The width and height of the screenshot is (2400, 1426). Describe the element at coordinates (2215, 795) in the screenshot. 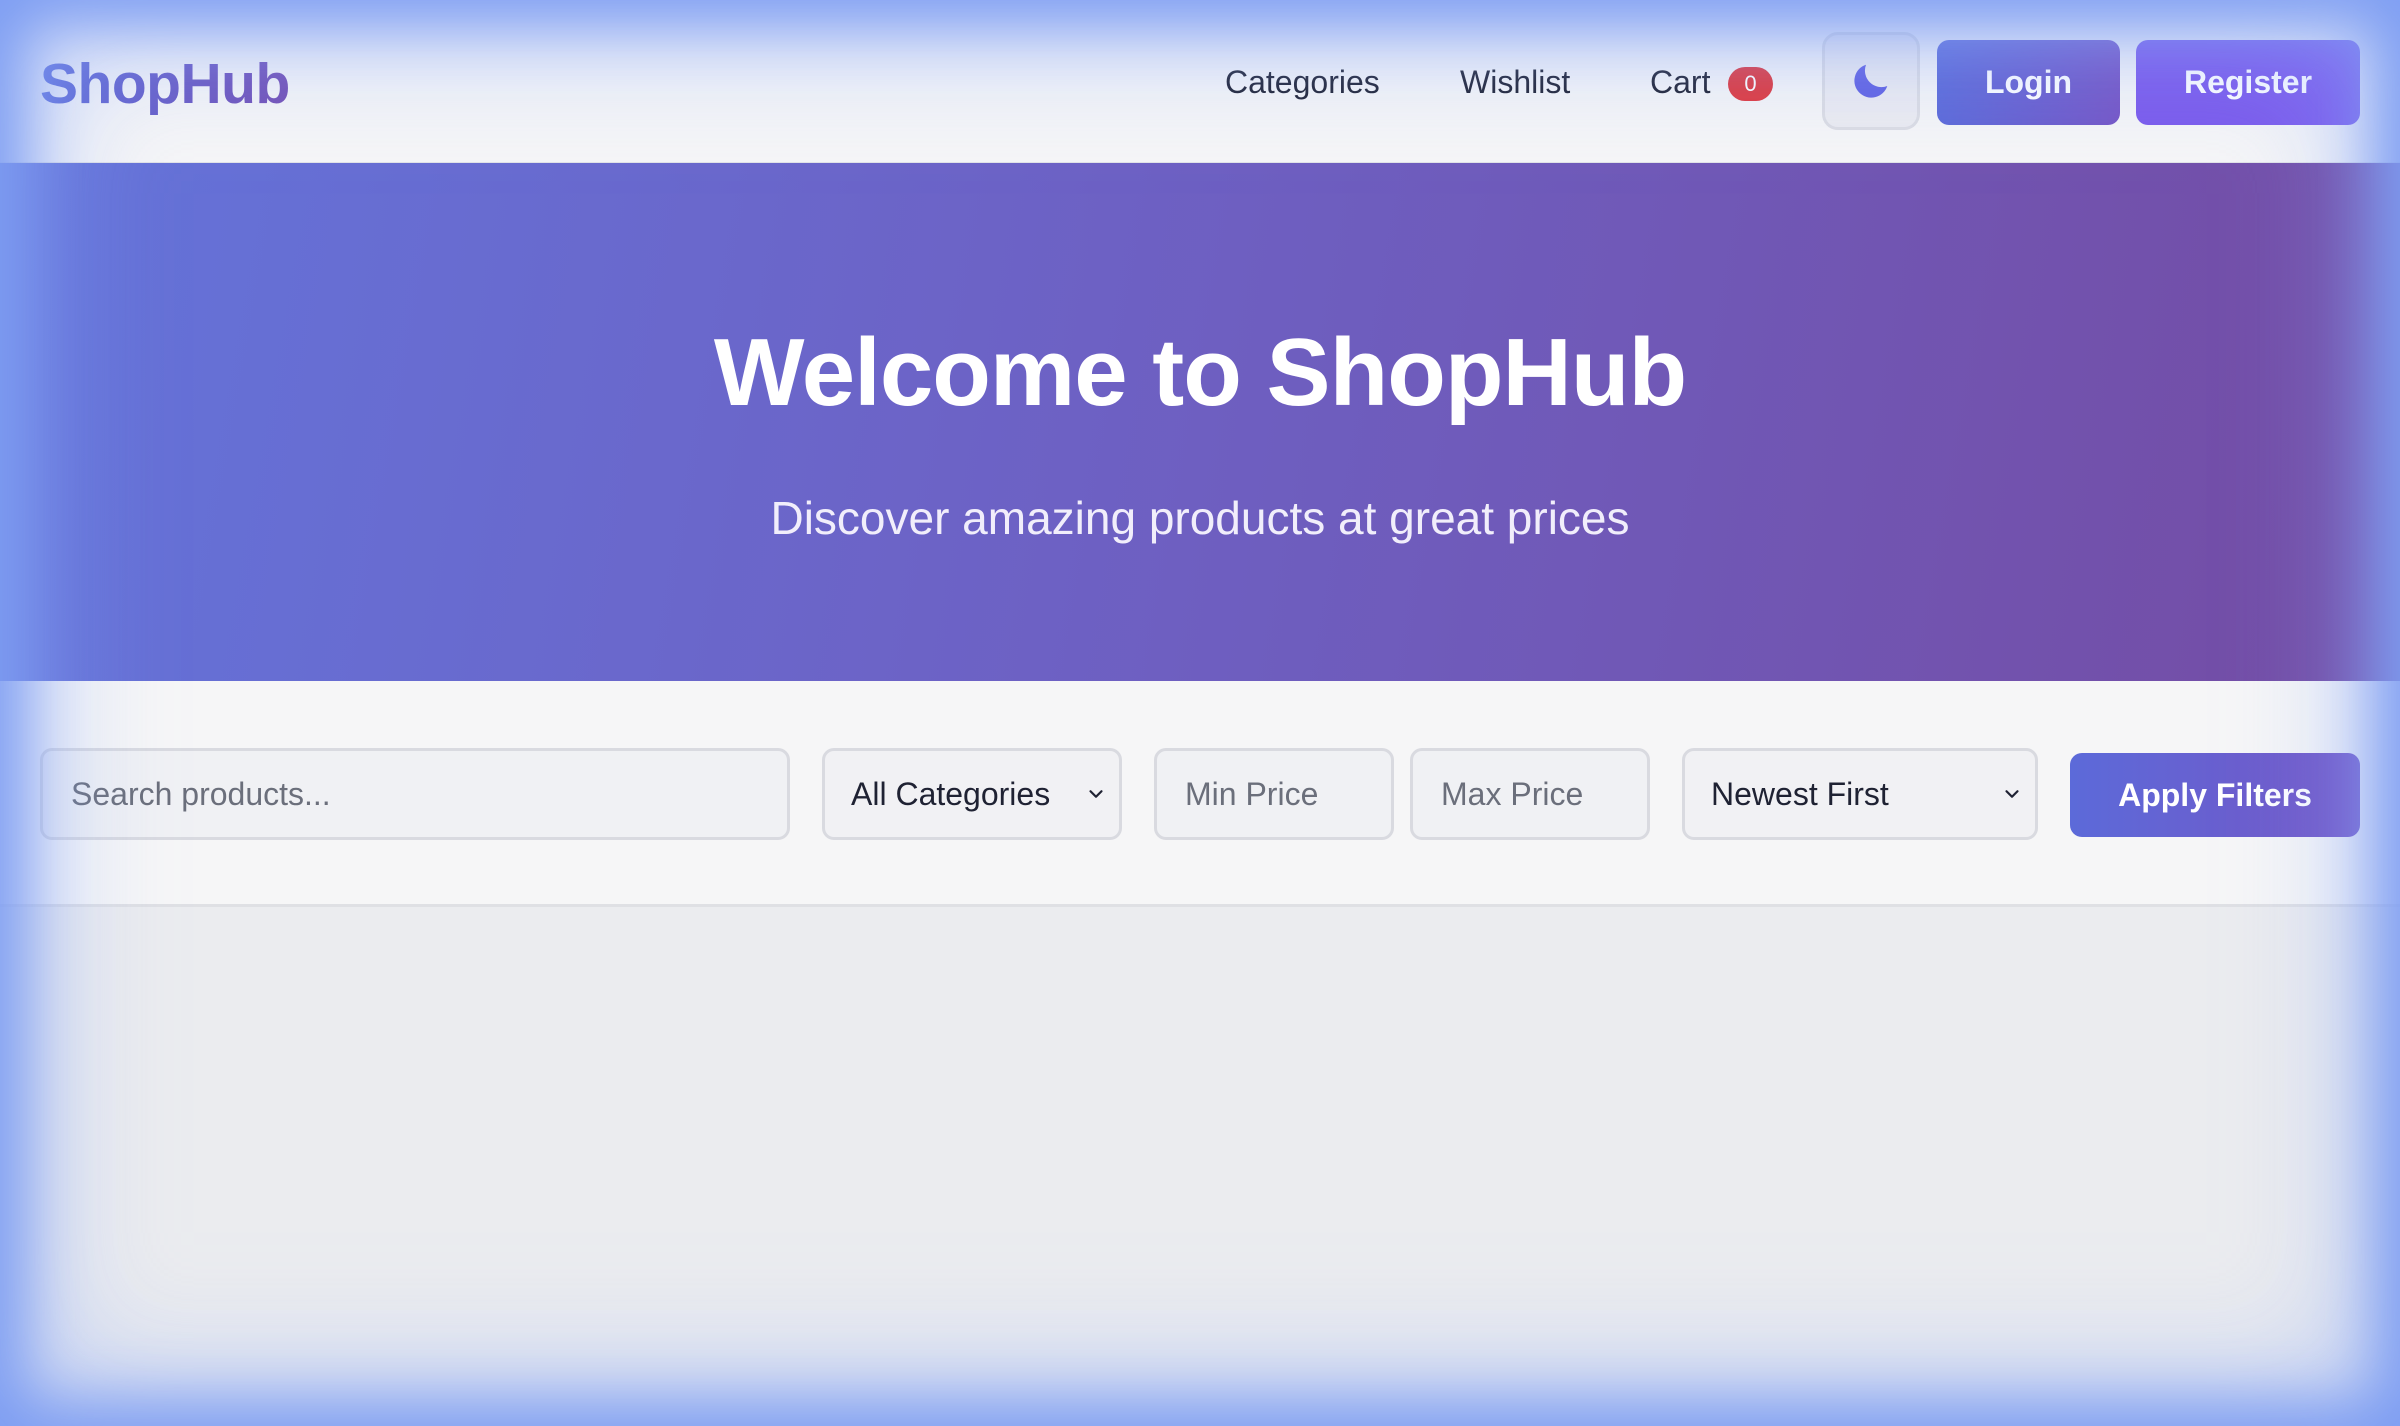

I see `apply-filters-button: Apply Filters` at that location.